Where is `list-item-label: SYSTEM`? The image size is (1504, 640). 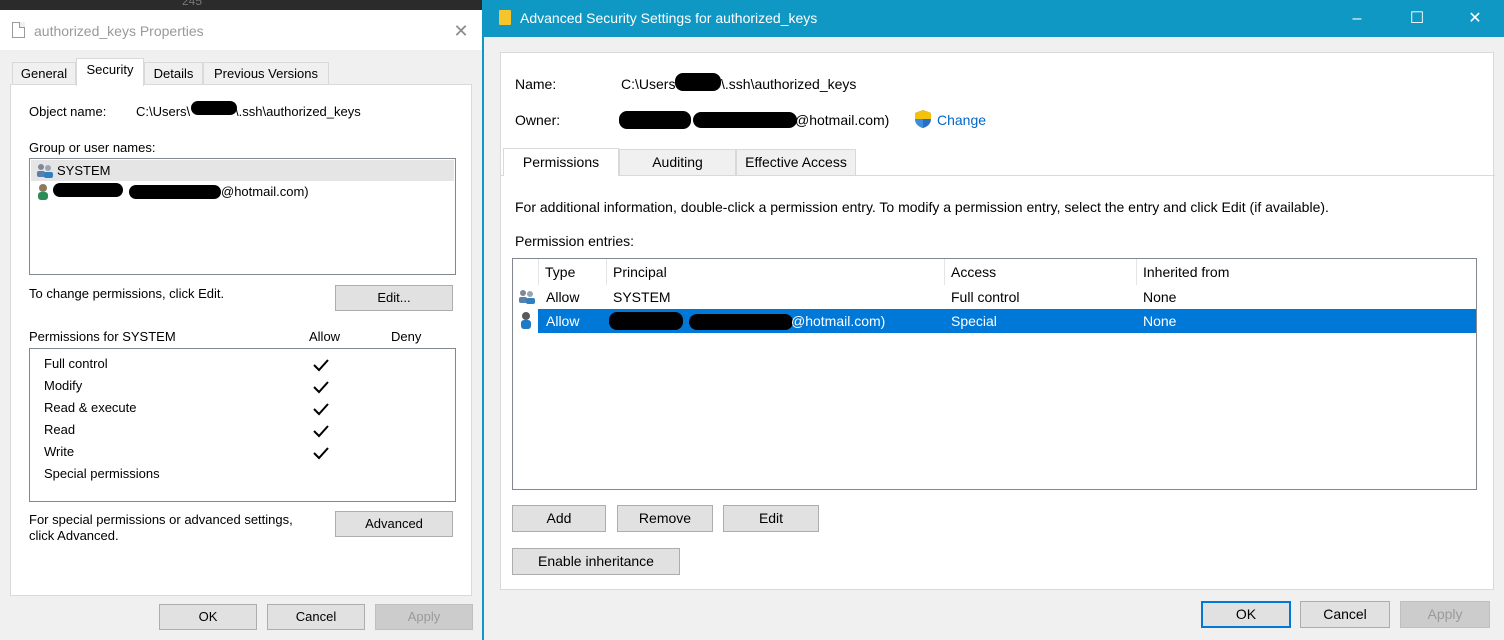 list-item-label: SYSTEM is located at coordinates (84, 170).